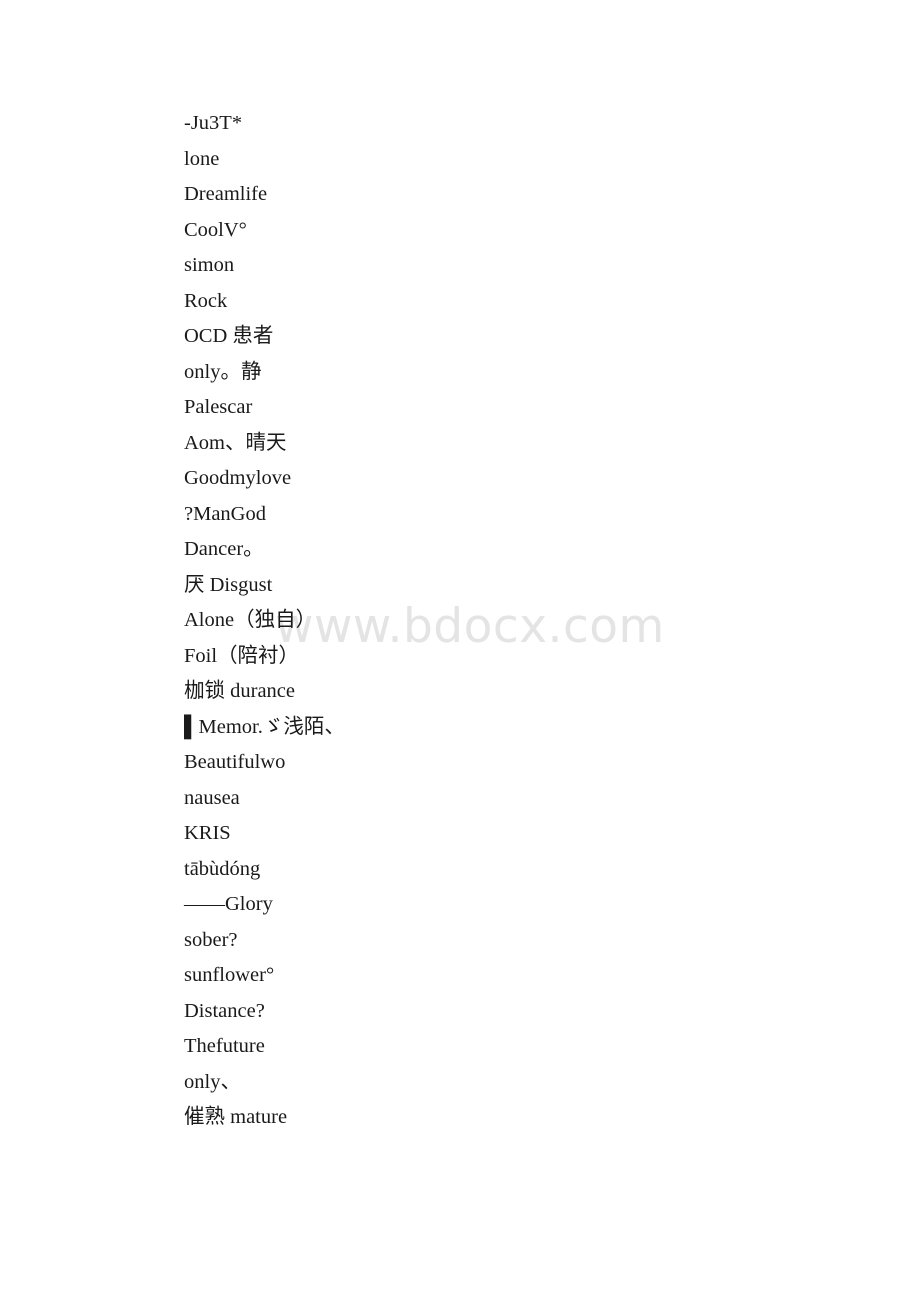 The image size is (920, 1302). Describe the element at coordinates (226, 194) in the screenshot. I see `document-line: Dreamlife` at that location.